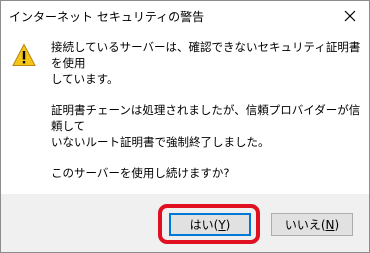 This screenshot has height=253, width=370. I want to click on no-label-suffix: ), so click(337, 224).